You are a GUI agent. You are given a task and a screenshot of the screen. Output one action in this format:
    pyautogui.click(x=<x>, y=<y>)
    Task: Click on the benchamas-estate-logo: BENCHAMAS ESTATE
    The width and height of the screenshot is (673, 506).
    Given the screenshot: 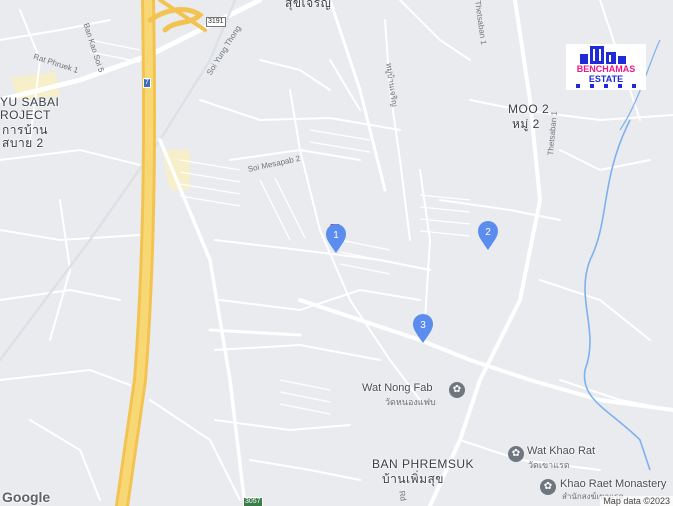 What is the action you would take?
    pyautogui.click(x=606, y=67)
    